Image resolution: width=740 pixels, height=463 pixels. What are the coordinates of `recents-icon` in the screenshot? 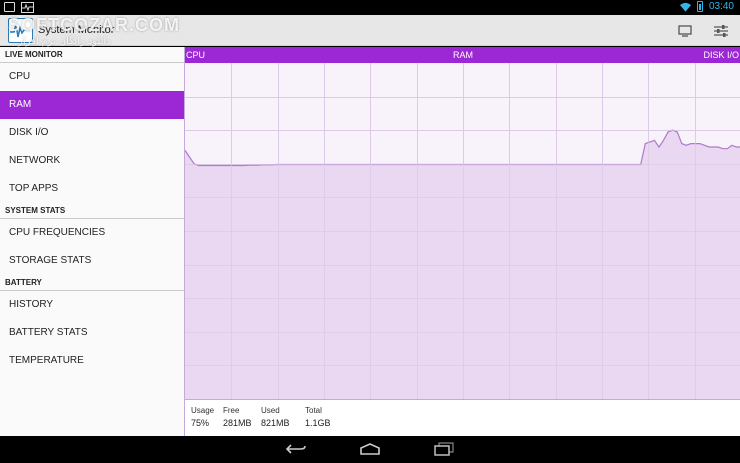 It's located at (444, 449).